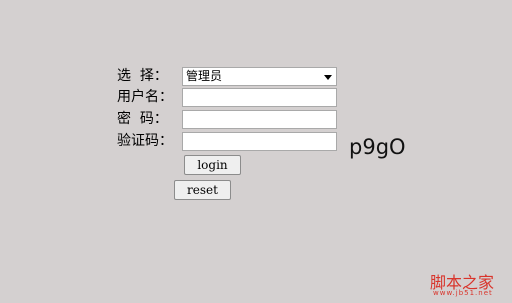 The width and height of the screenshot is (512, 303). I want to click on reset-button: reset, so click(202, 190).